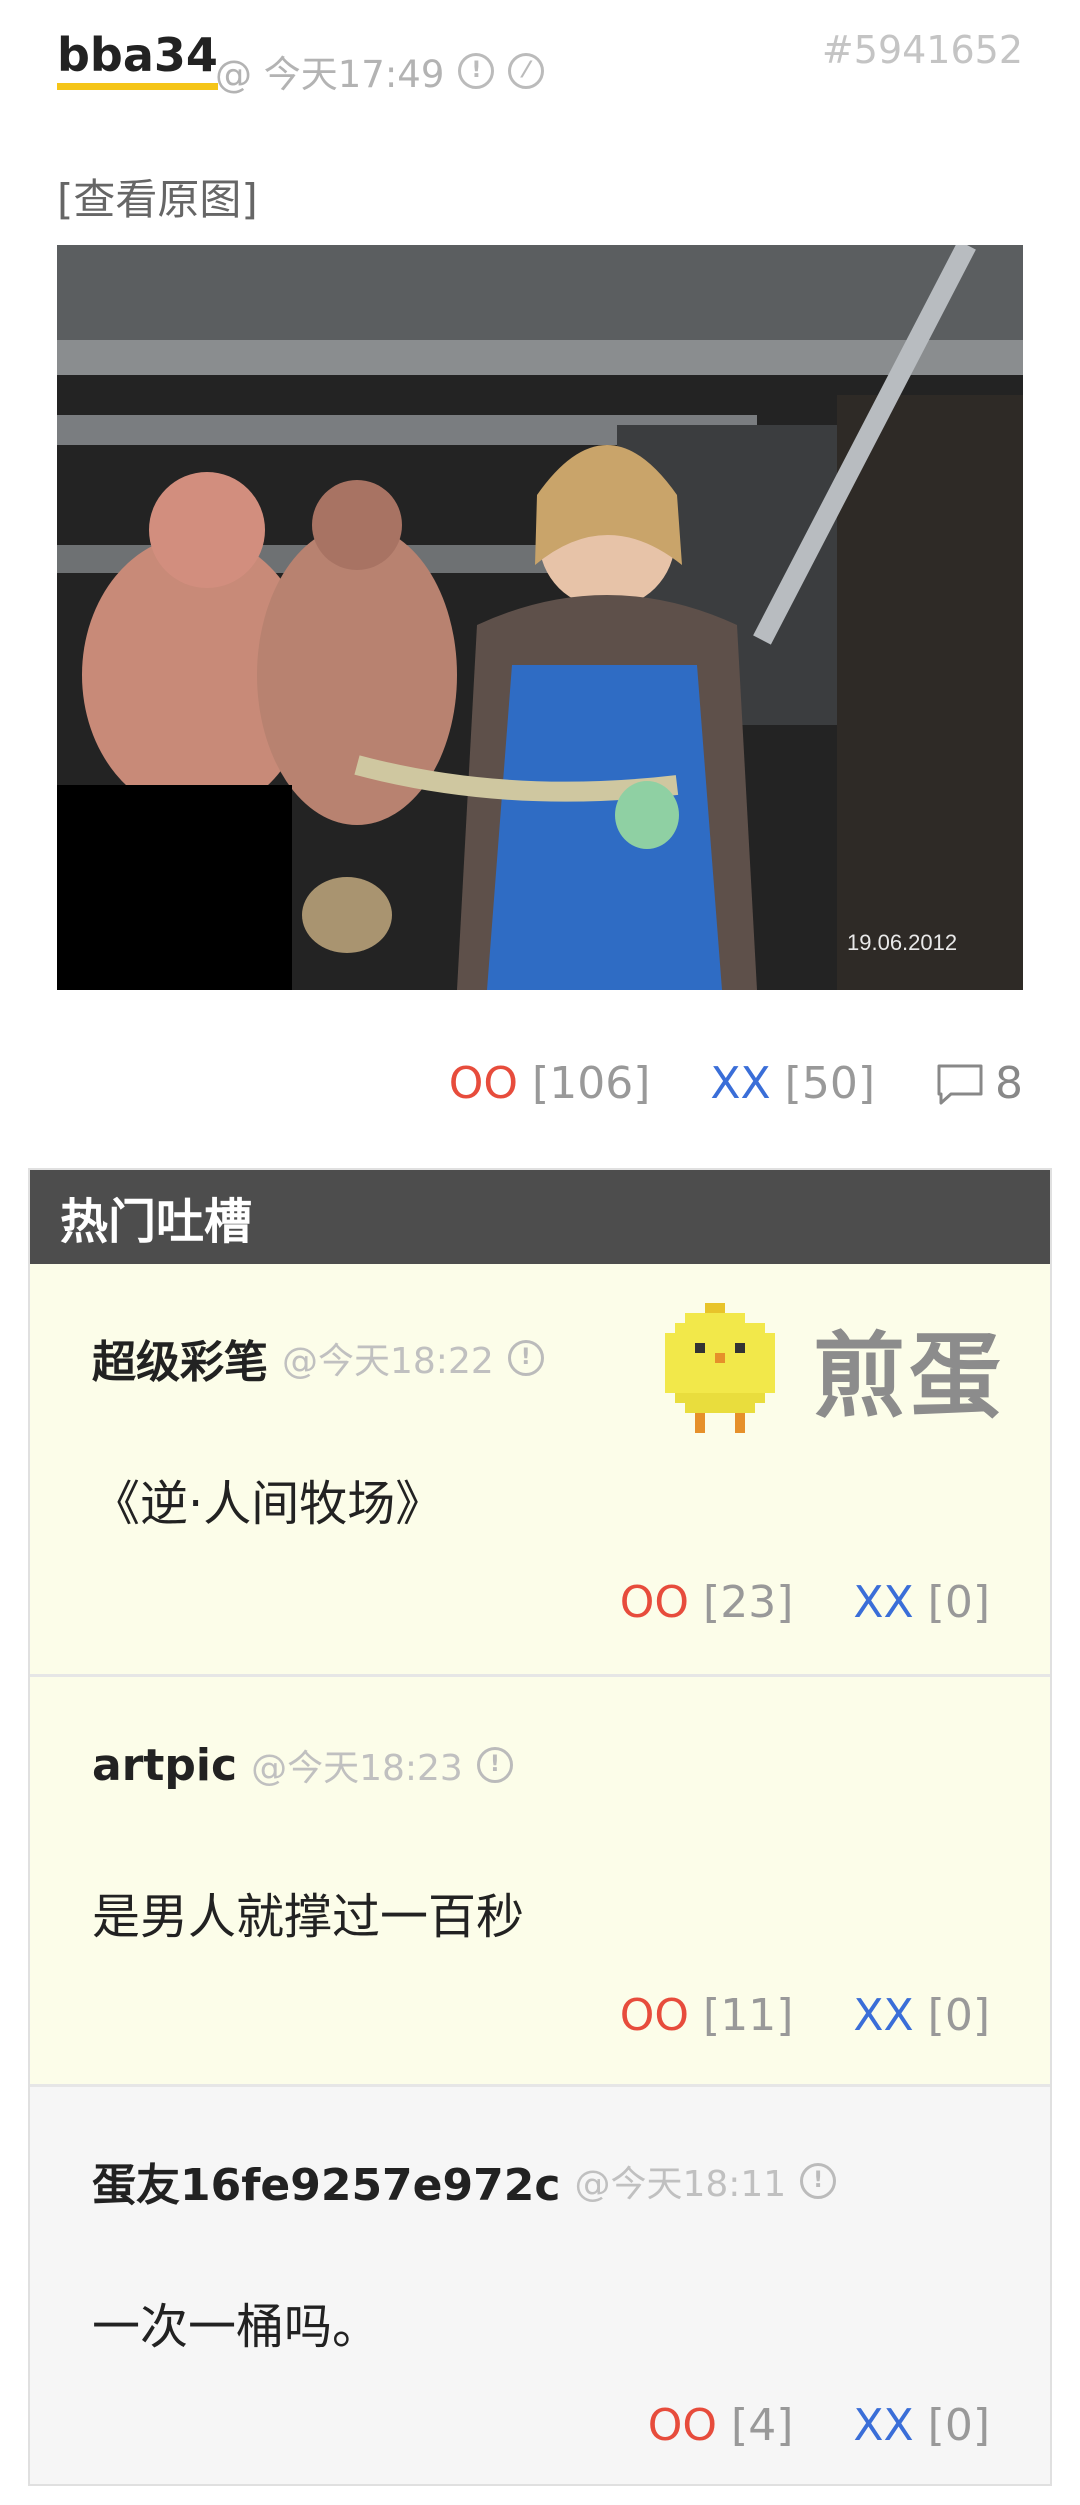 This screenshot has width=1080, height=2505. I want to click on comment-body: 一次一桶吗。, so click(236, 2327).